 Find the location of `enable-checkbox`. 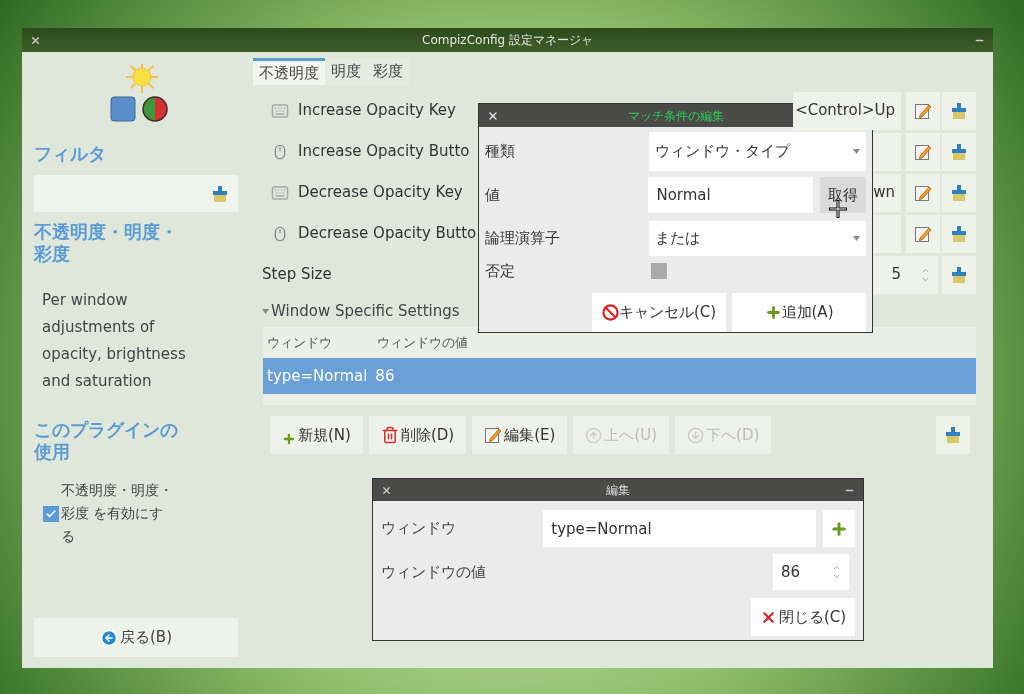

enable-checkbox is located at coordinates (51, 513).